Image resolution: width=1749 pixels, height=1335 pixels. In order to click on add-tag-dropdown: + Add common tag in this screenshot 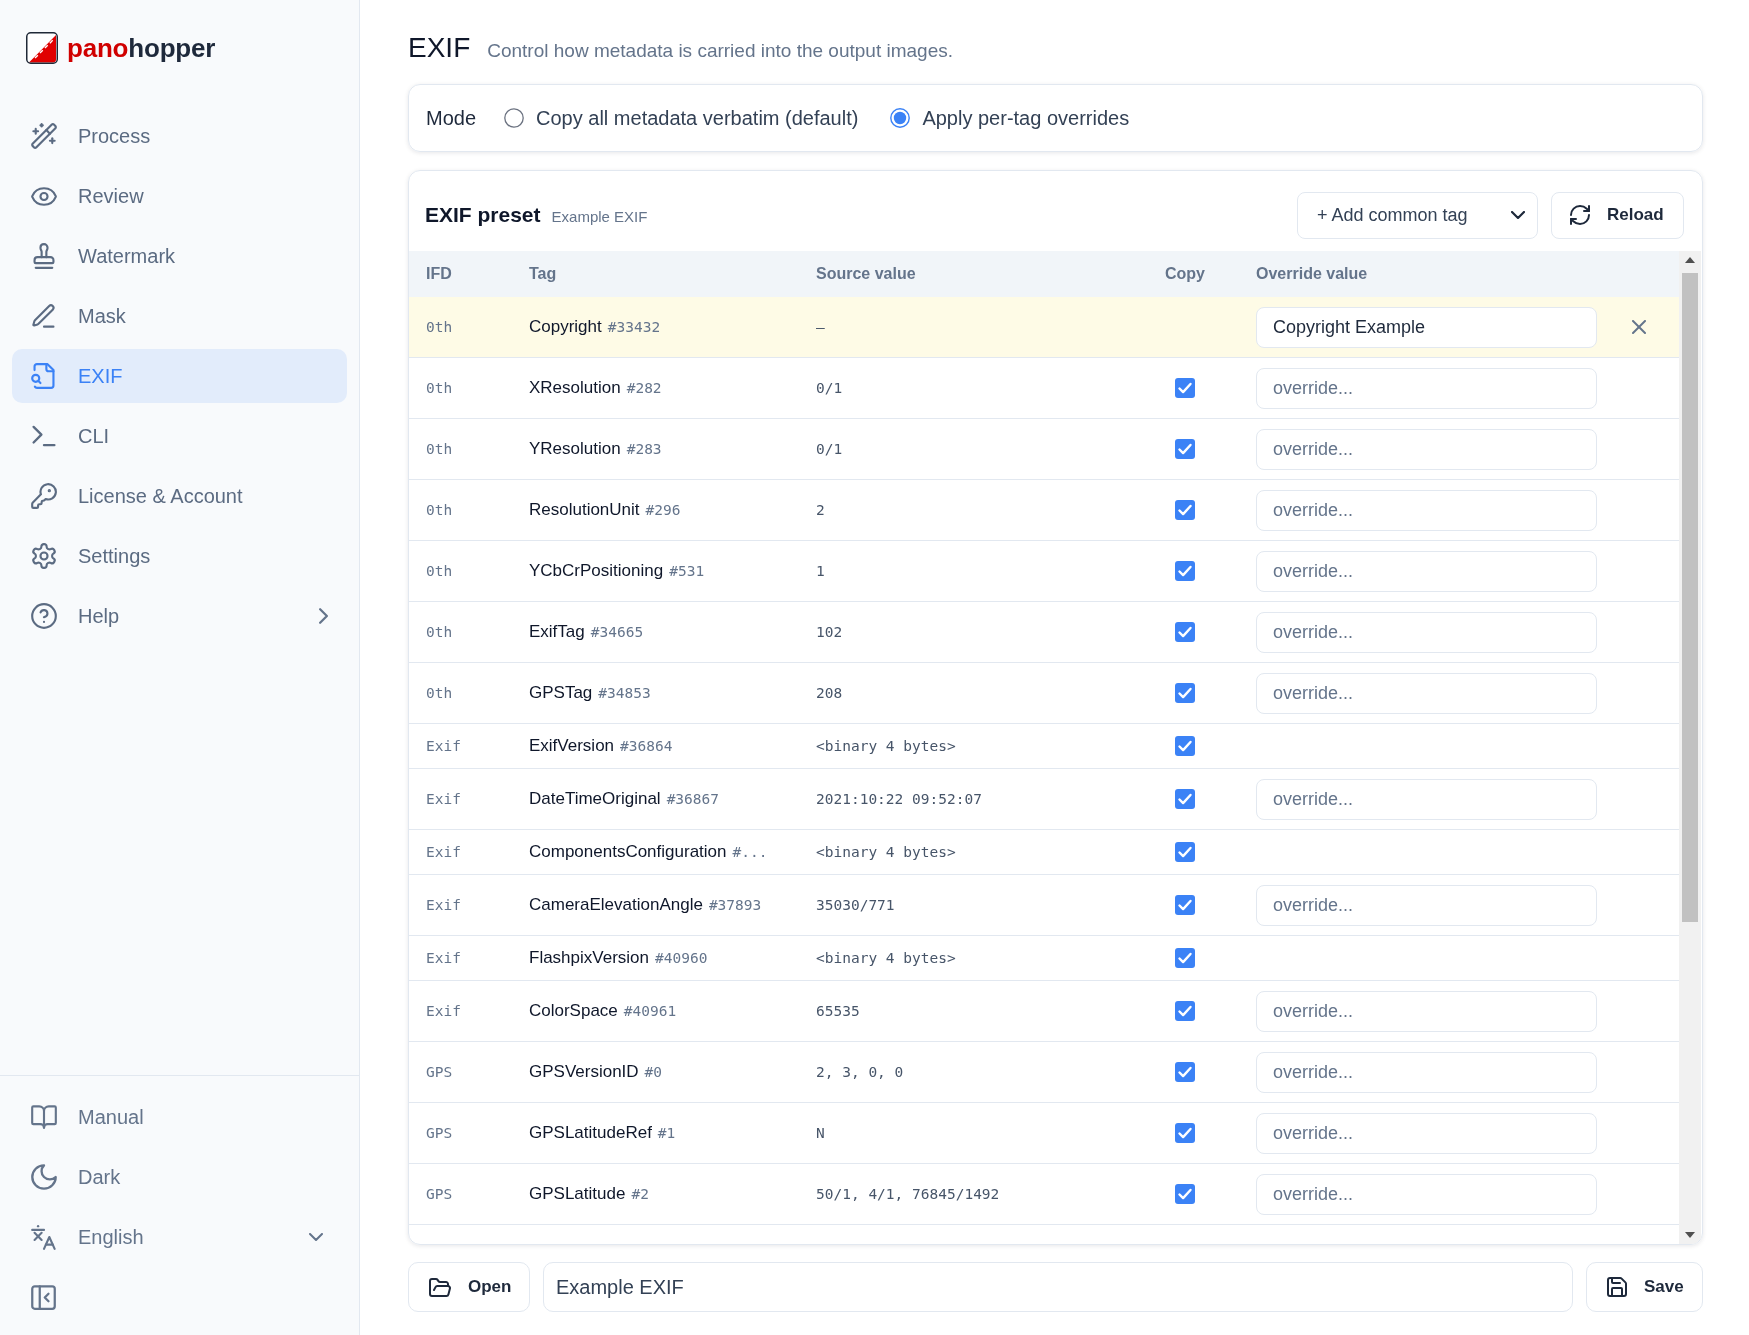, I will do `click(1417, 215)`.